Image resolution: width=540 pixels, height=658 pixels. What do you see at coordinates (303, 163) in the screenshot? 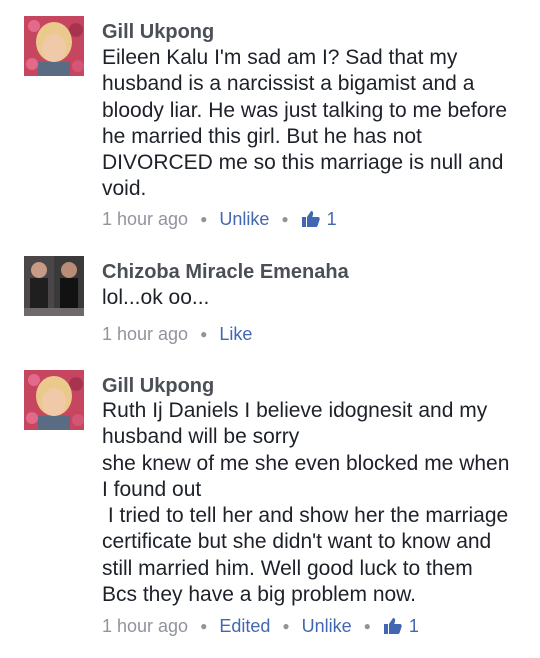
I see `comment-line: DIVORCED me so this marriage is null and` at bounding box center [303, 163].